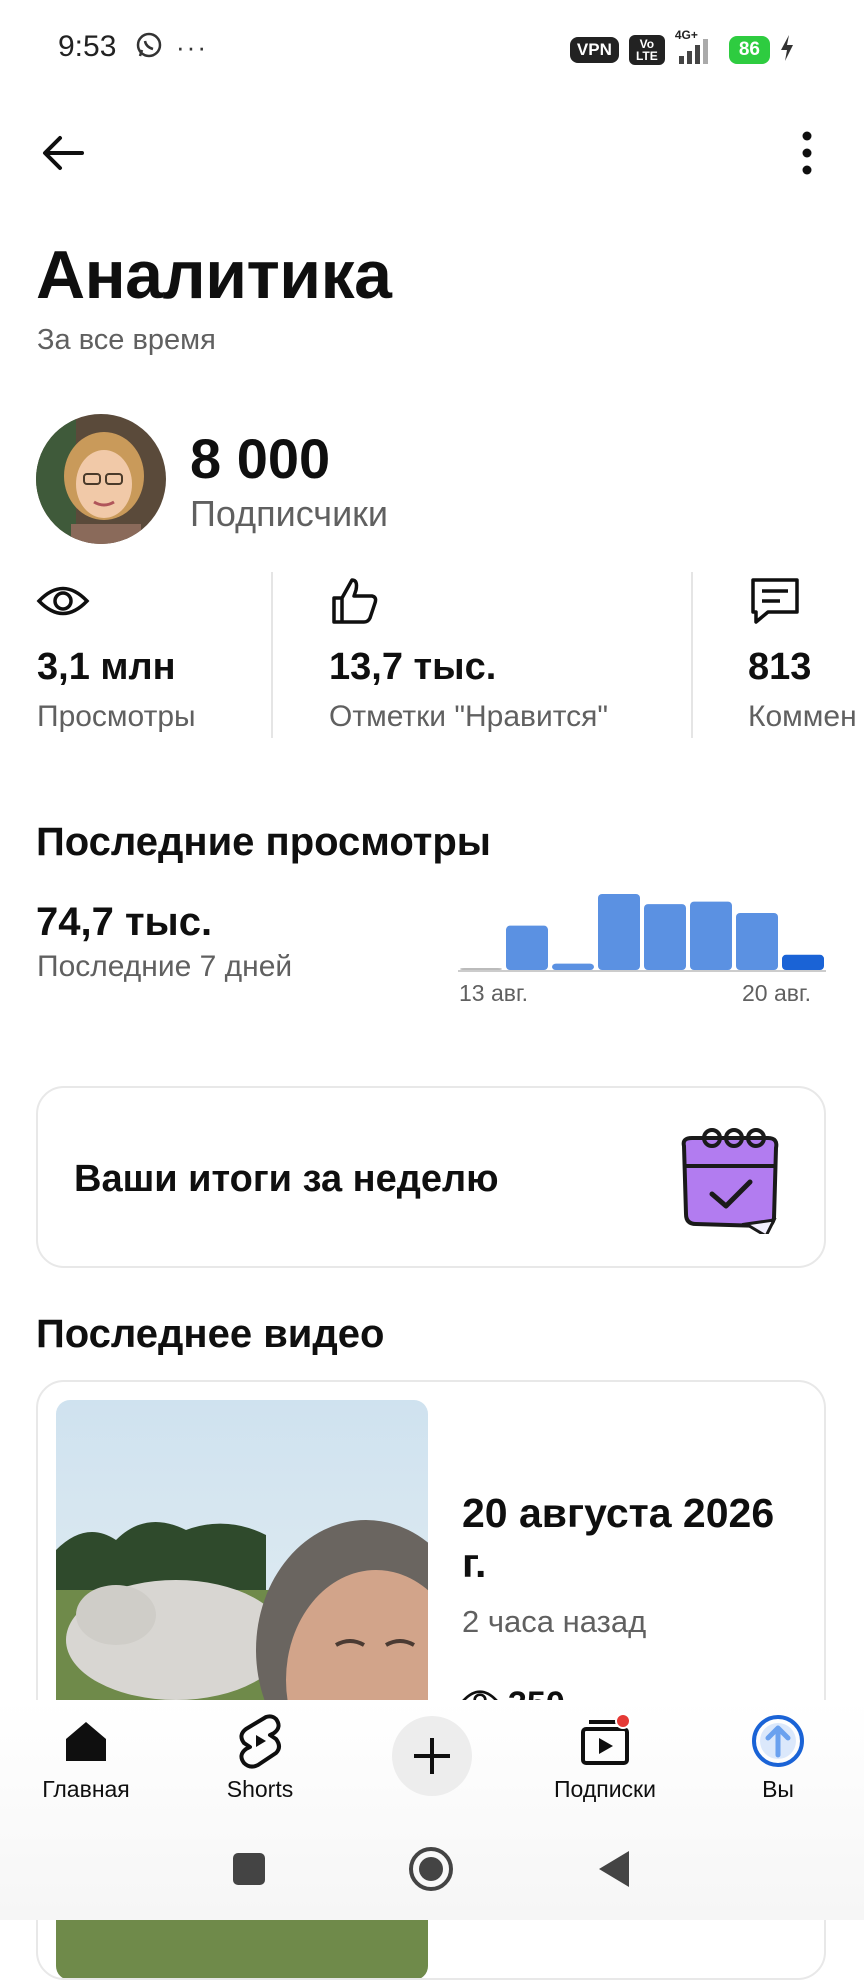 Image resolution: width=864 pixels, height=1980 pixels. What do you see at coordinates (106, 667) in the screenshot?
I see `views-value: 3,1 млн` at bounding box center [106, 667].